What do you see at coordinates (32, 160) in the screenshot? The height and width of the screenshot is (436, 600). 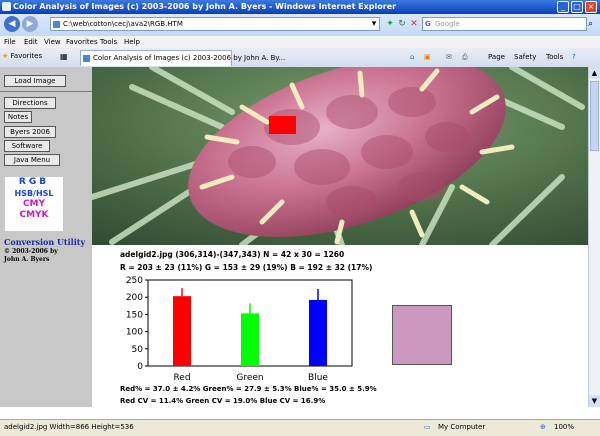 I see `java-menu-button: Java Menu` at bounding box center [32, 160].